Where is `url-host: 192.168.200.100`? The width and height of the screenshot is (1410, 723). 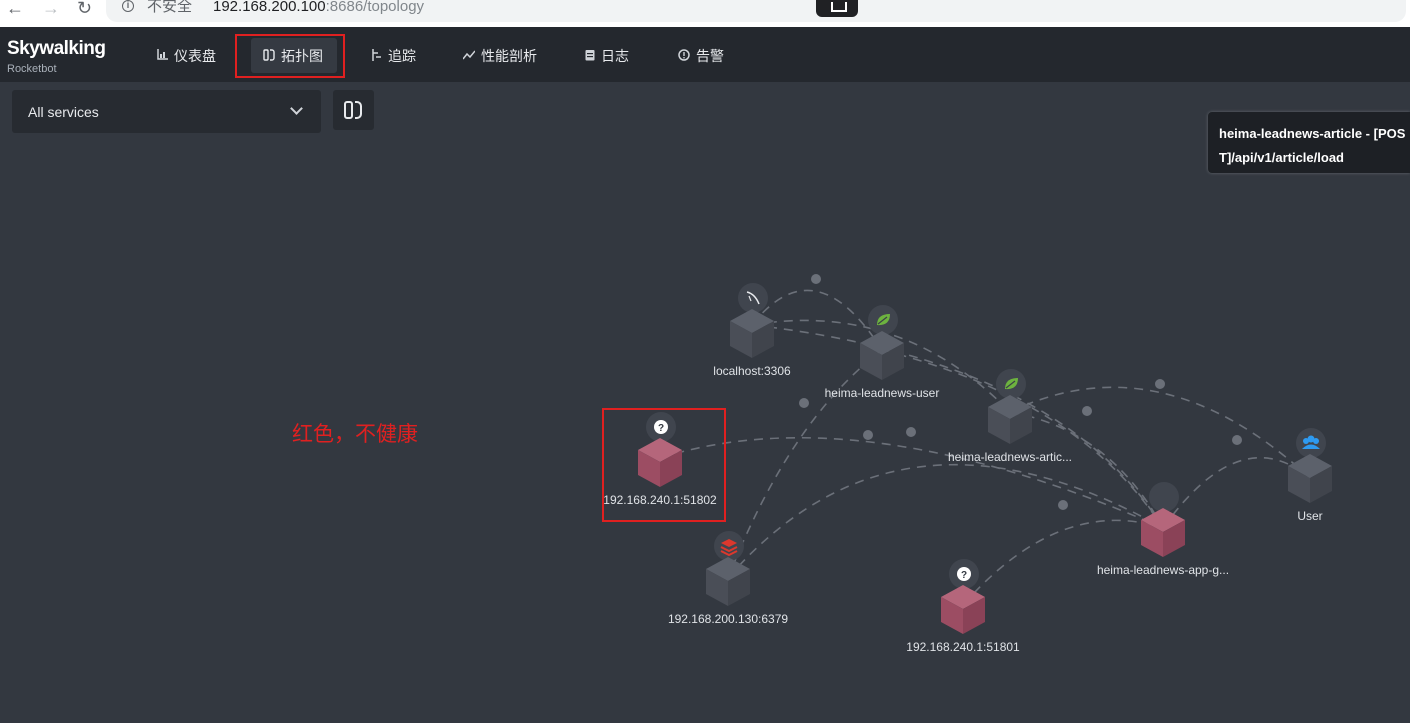 url-host: 192.168.200.100 is located at coordinates (269, 7).